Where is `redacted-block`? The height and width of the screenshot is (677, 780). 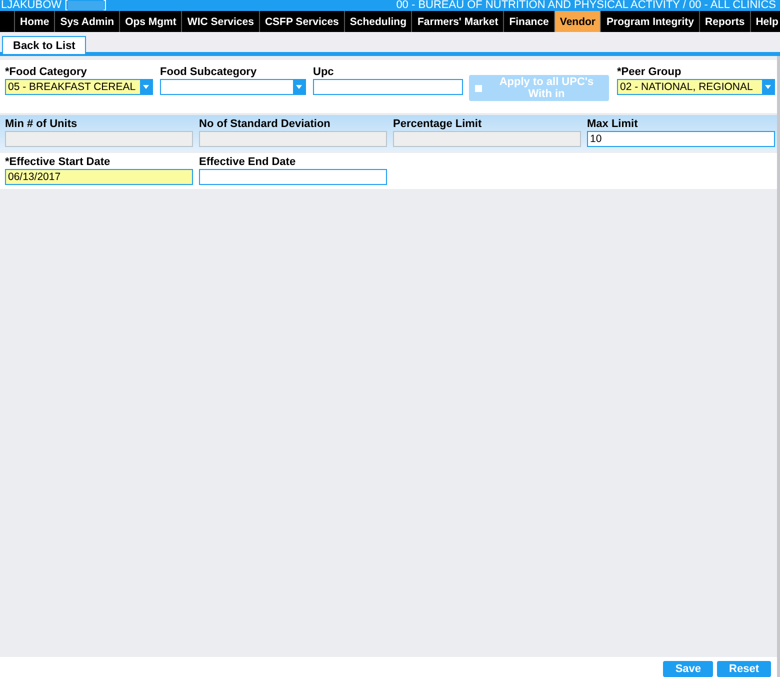 redacted-block is located at coordinates (86, 5).